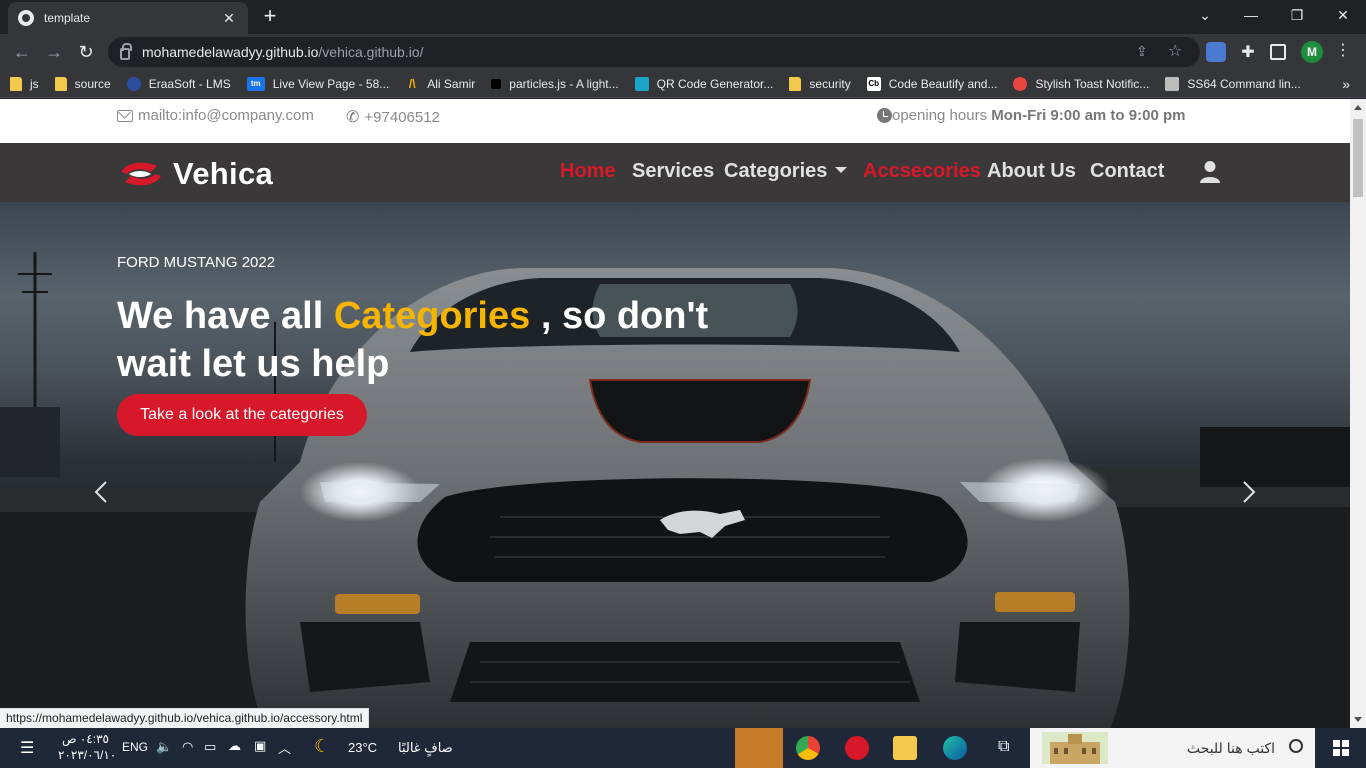 This screenshot has width=1366, height=768. I want to click on bookmark-item: source, so click(82, 83).